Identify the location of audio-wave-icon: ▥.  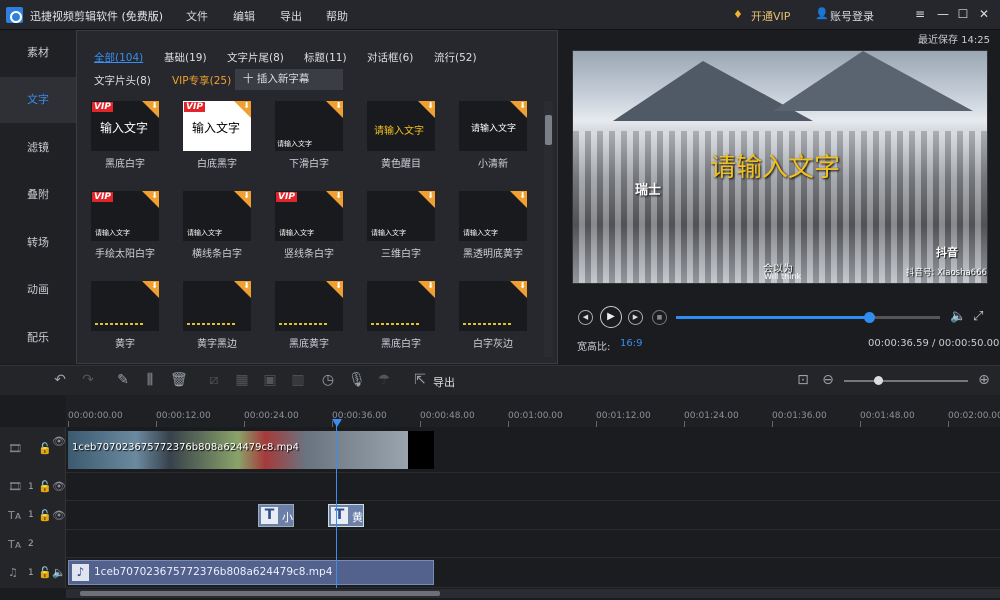
(298, 380).